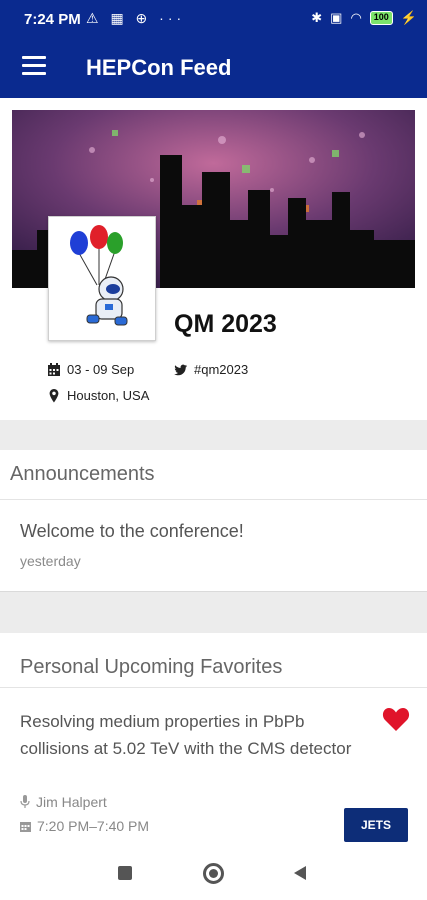  Describe the element at coordinates (50, 561) in the screenshot. I see `announcement-time: yesterday` at that location.